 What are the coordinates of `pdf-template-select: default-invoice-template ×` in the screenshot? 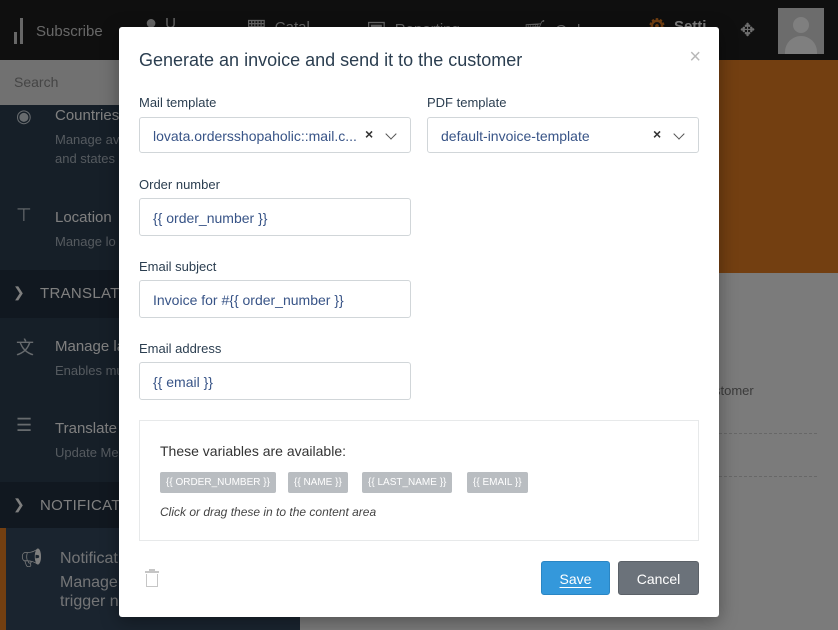 It's located at (563, 135).